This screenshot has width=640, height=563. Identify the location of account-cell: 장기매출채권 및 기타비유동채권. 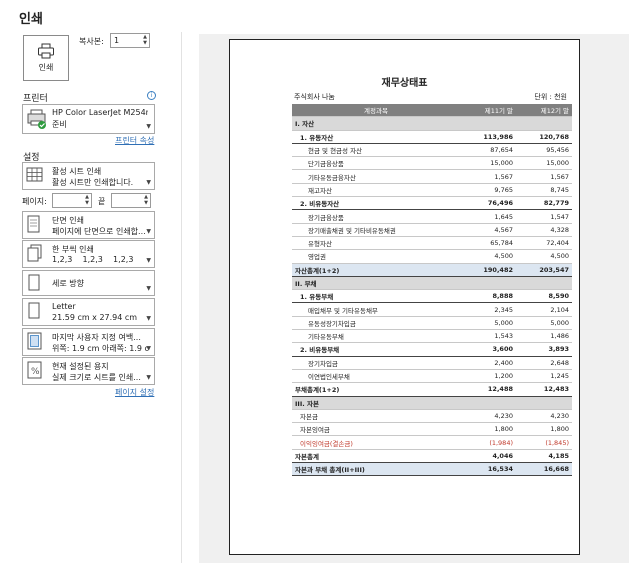
(376, 230).